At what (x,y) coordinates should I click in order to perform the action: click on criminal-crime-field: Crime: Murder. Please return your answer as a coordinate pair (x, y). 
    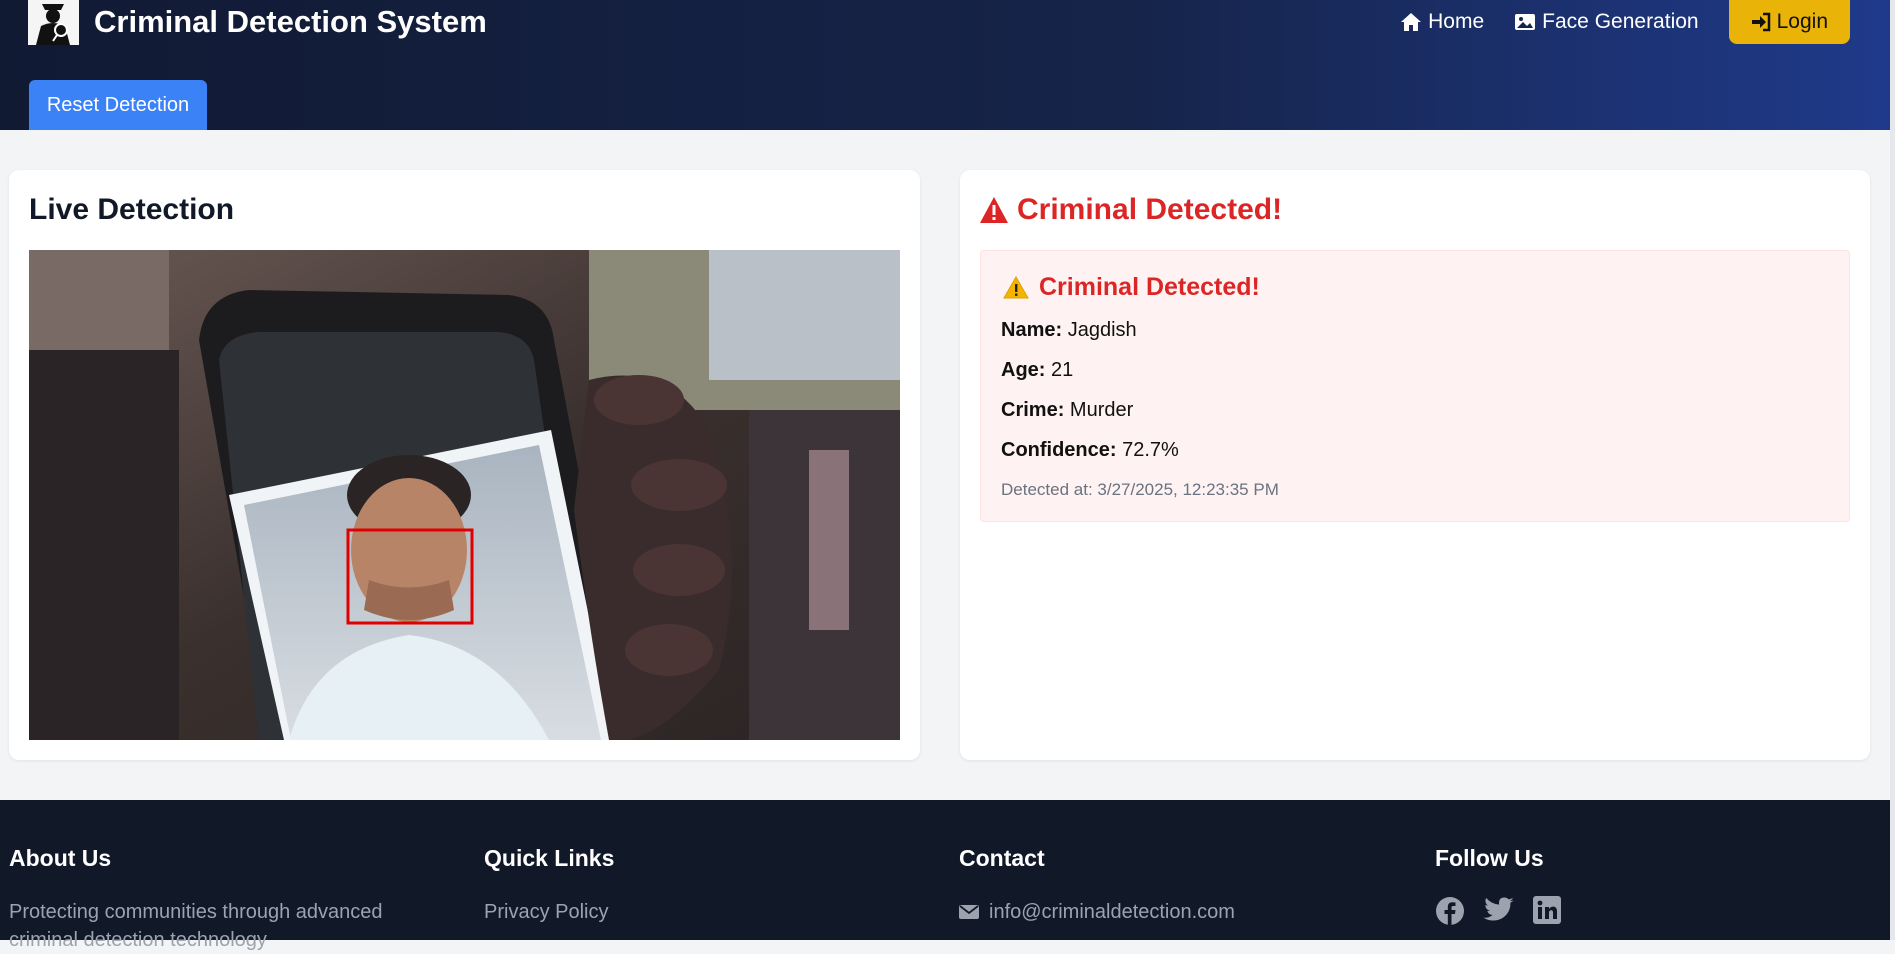
    Looking at the image, I should click on (1067, 410).